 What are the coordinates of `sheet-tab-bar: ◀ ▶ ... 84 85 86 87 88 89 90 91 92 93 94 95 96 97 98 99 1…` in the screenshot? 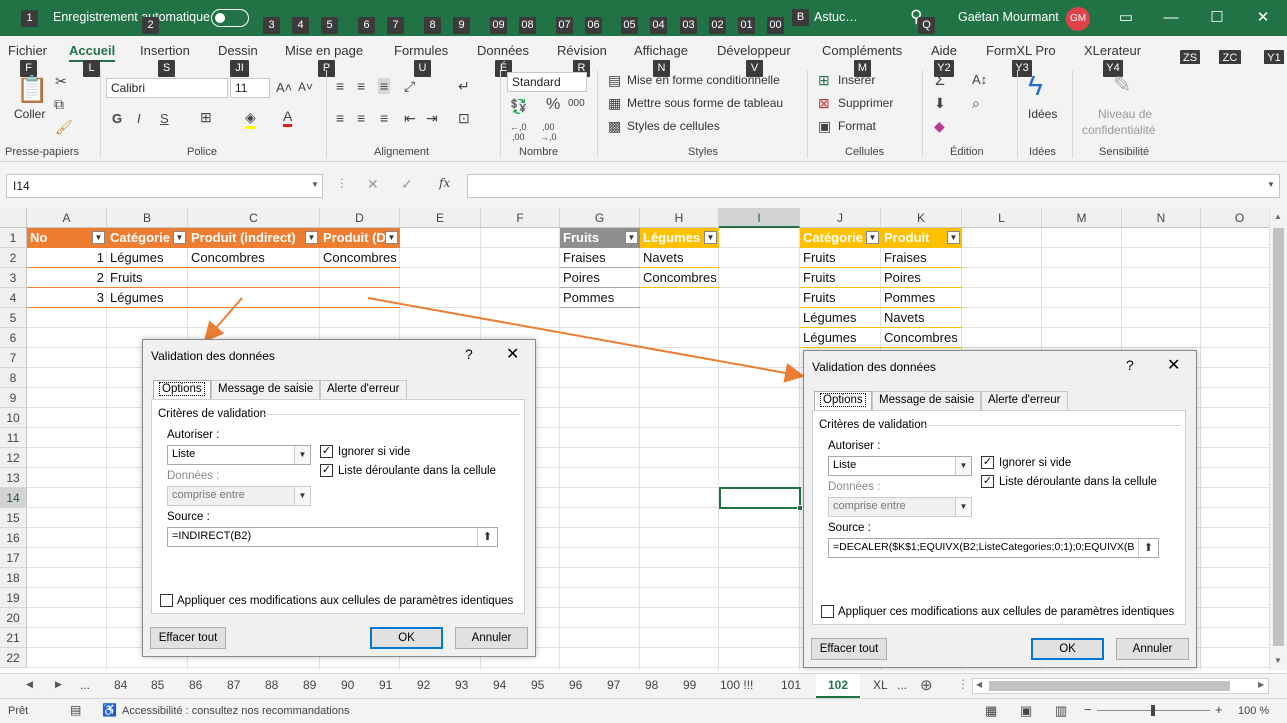 It's located at (643, 685).